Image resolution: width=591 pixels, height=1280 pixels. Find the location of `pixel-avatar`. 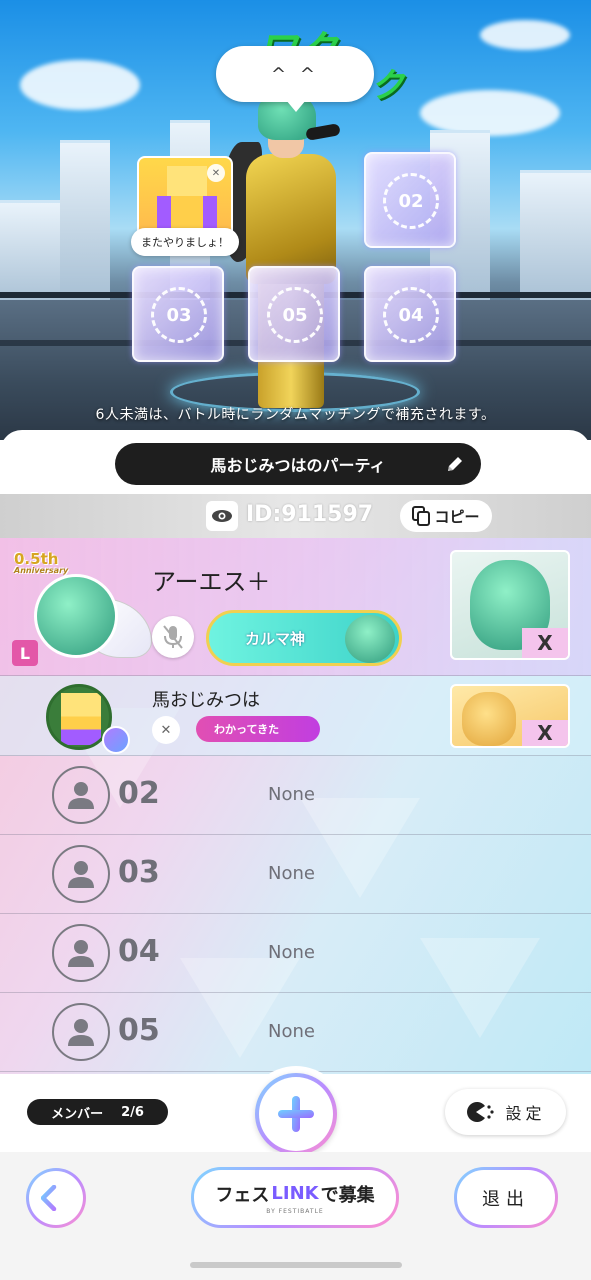

pixel-avatar is located at coordinates (81, 719).